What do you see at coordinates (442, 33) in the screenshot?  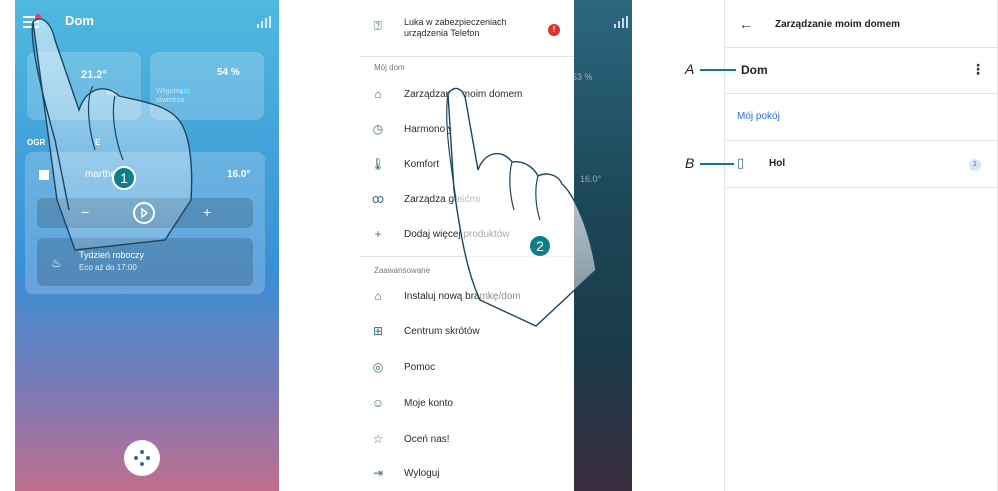 I see `alert-text-2: urządzenia Telefon` at bounding box center [442, 33].